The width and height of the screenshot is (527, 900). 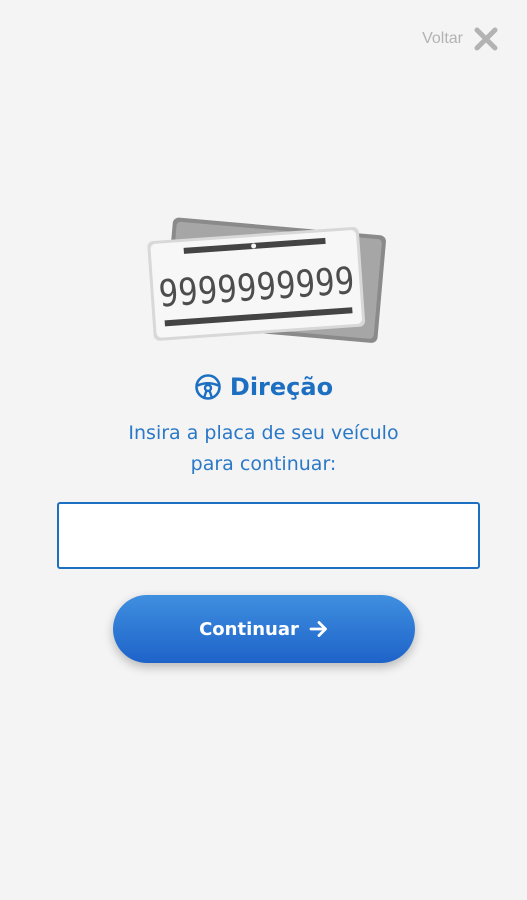 I want to click on plate-input, so click(x=268, y=535).